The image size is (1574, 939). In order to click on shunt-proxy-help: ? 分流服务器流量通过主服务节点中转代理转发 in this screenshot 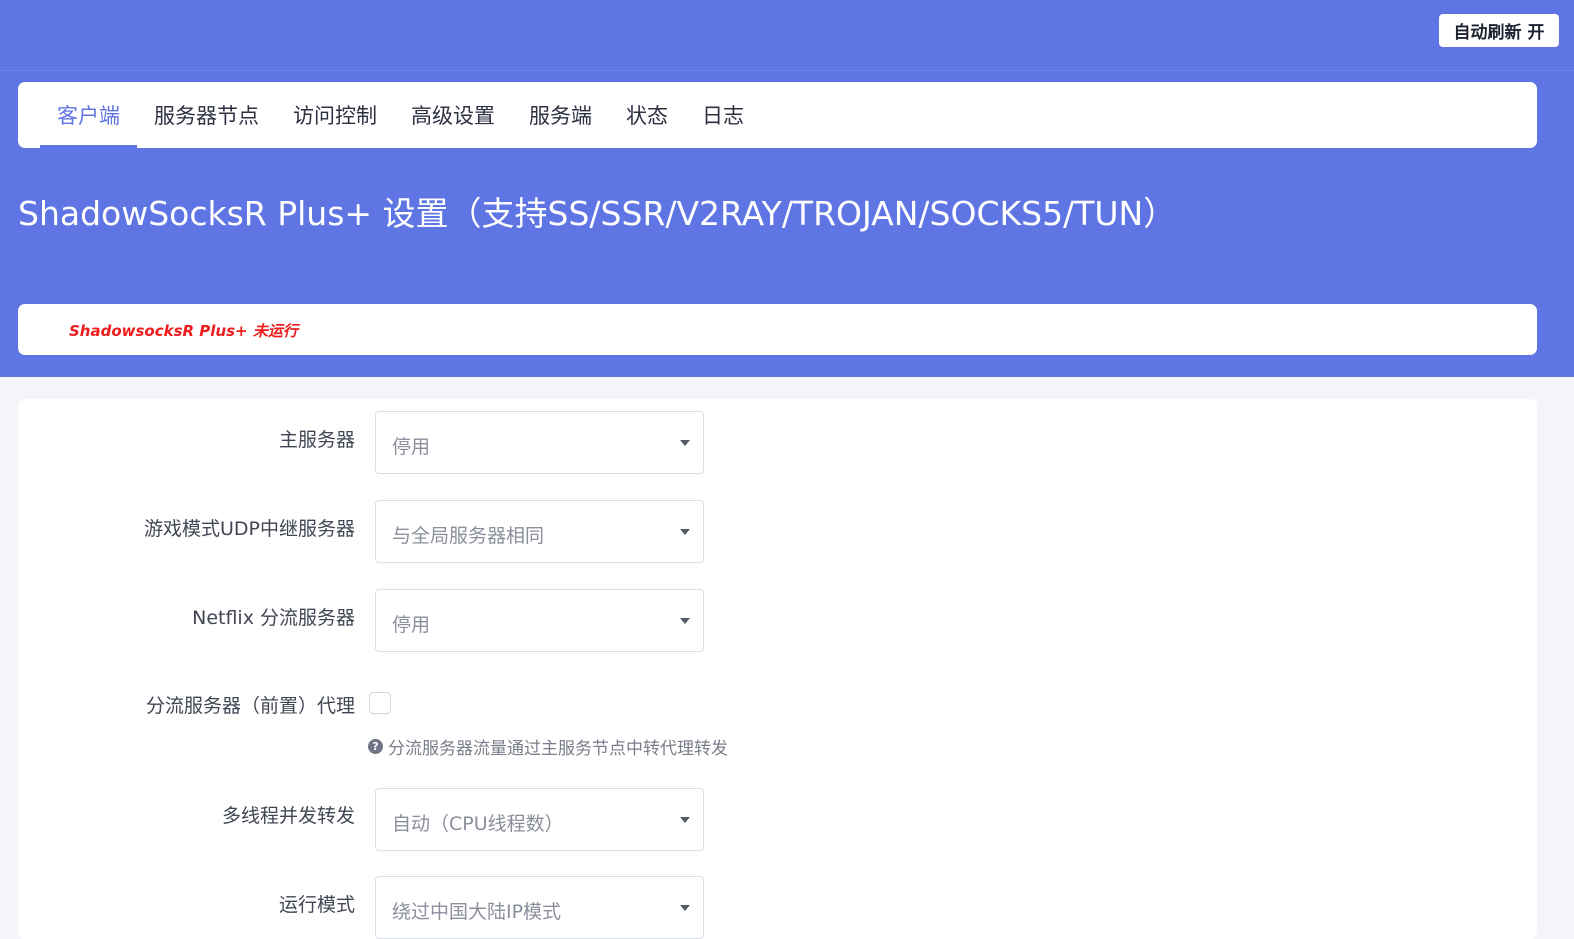, I will do `click(548, 746)`.